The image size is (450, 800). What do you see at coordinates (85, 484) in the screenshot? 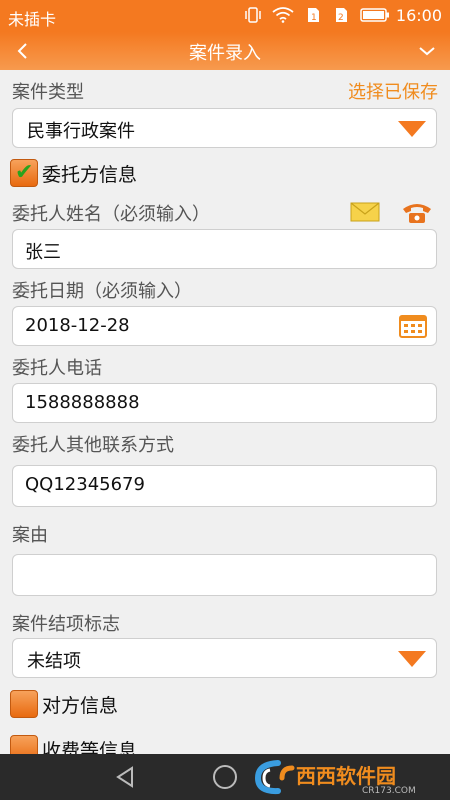
I see `client-other-contact-value: QQ12345679` at bounding box center [85, 484].